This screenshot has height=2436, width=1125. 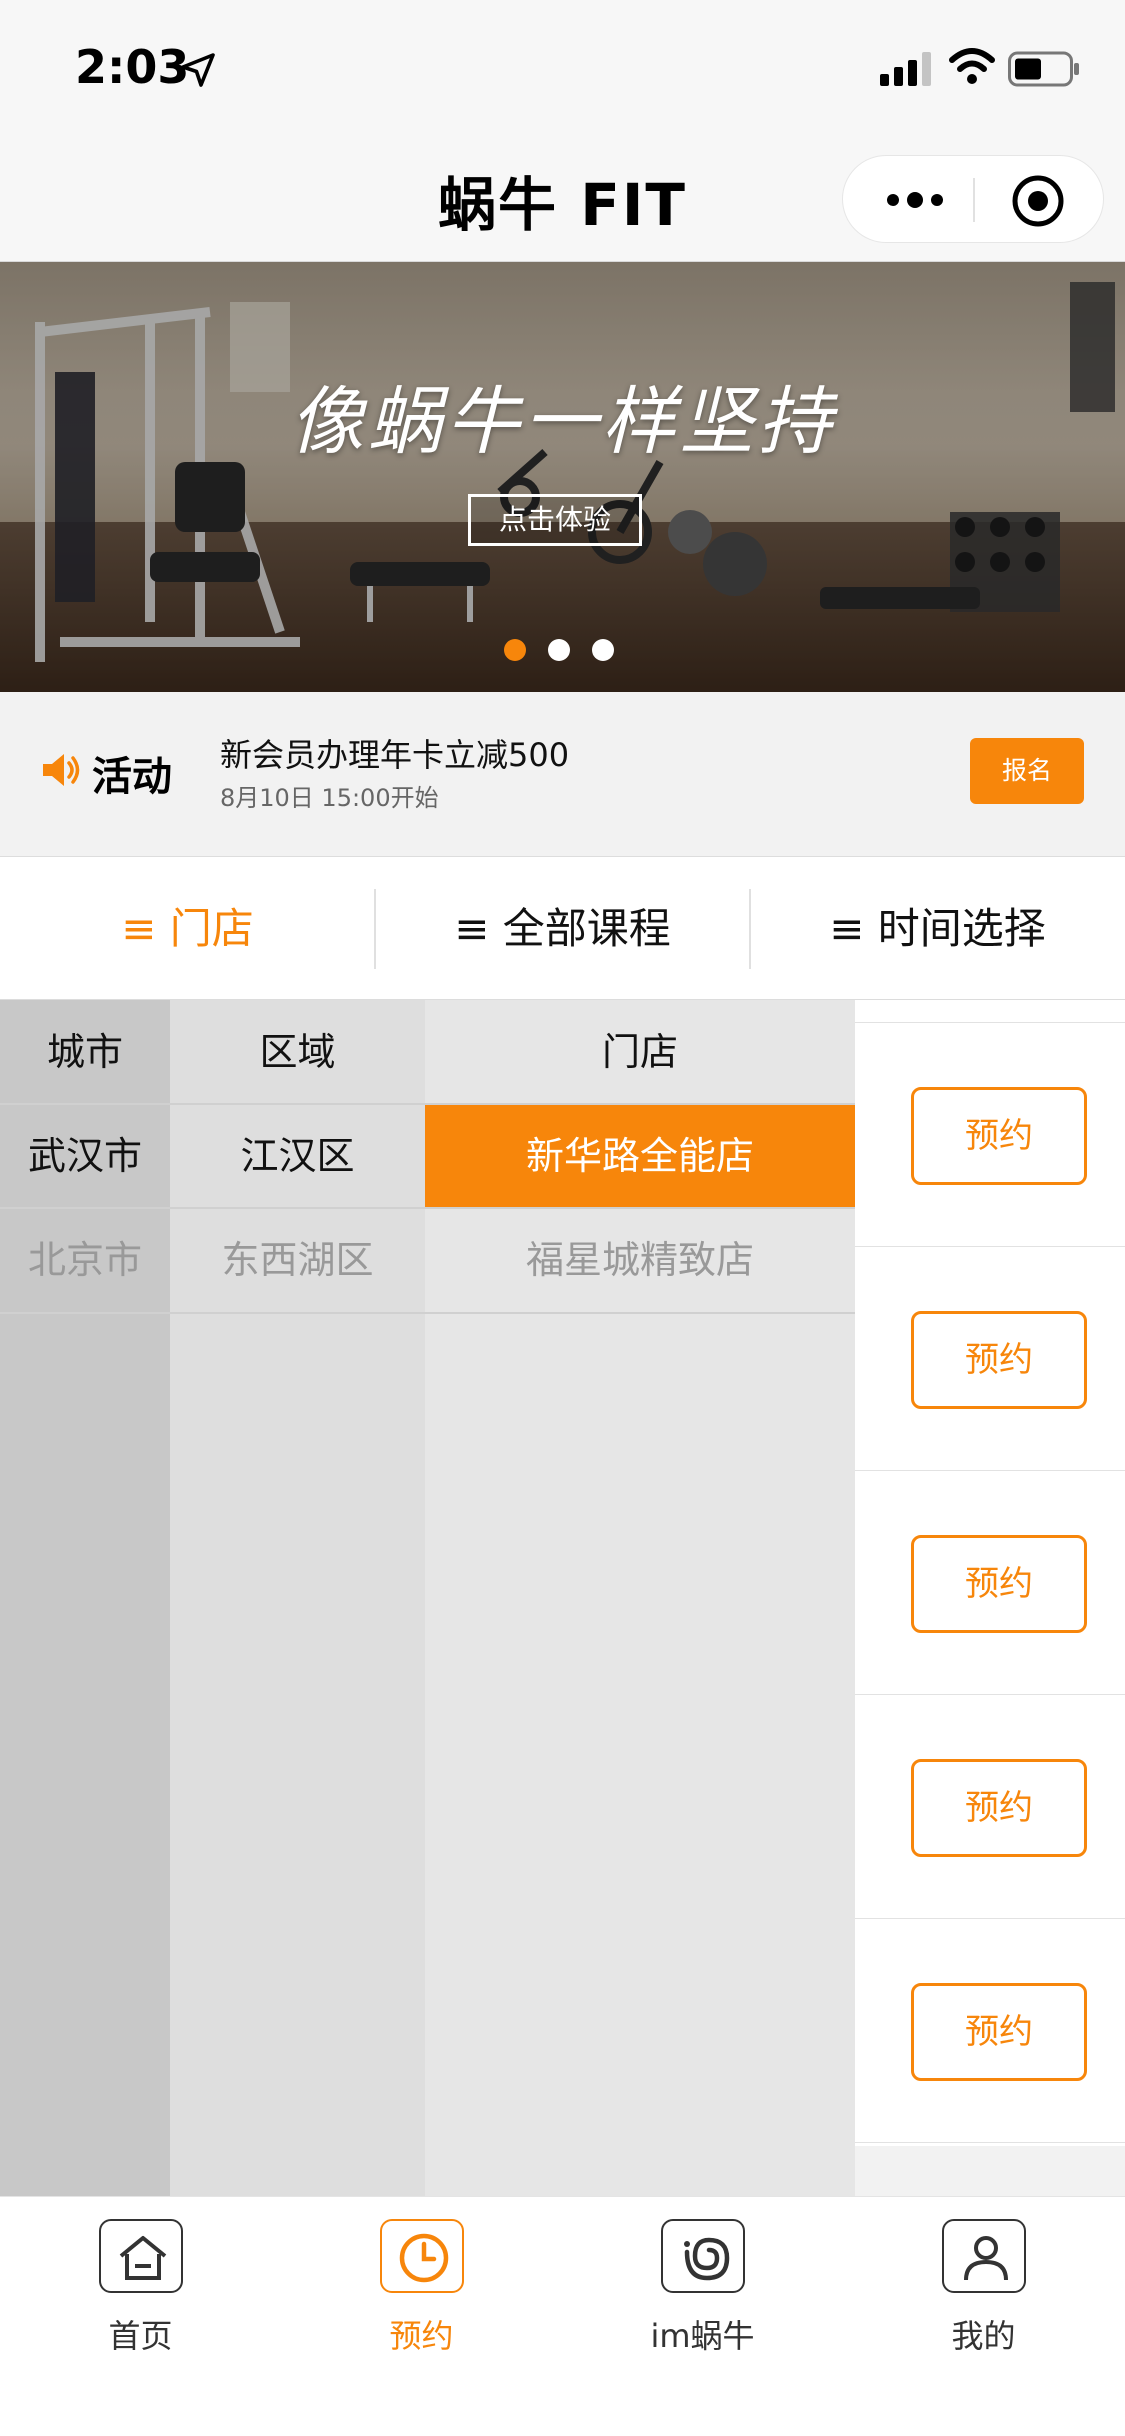 What do you see at coordinates (972, 66) in the screenshot?
I see `wifi-icon` at bounding box center [972, 66].